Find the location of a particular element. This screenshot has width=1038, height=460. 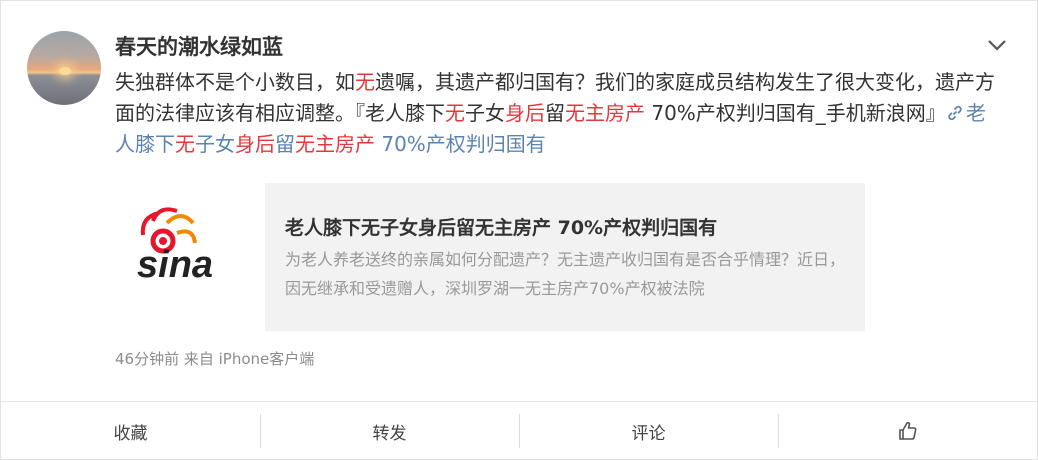

post-meta: 46分钟前 来自 iPhone客户端 is located at coordinates (215, 359).